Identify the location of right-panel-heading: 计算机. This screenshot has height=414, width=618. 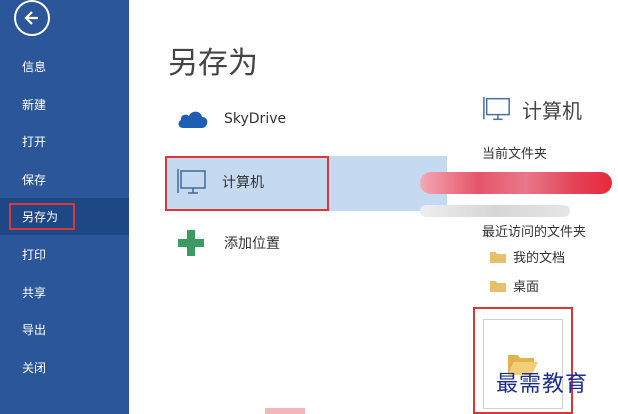
(532, 109).